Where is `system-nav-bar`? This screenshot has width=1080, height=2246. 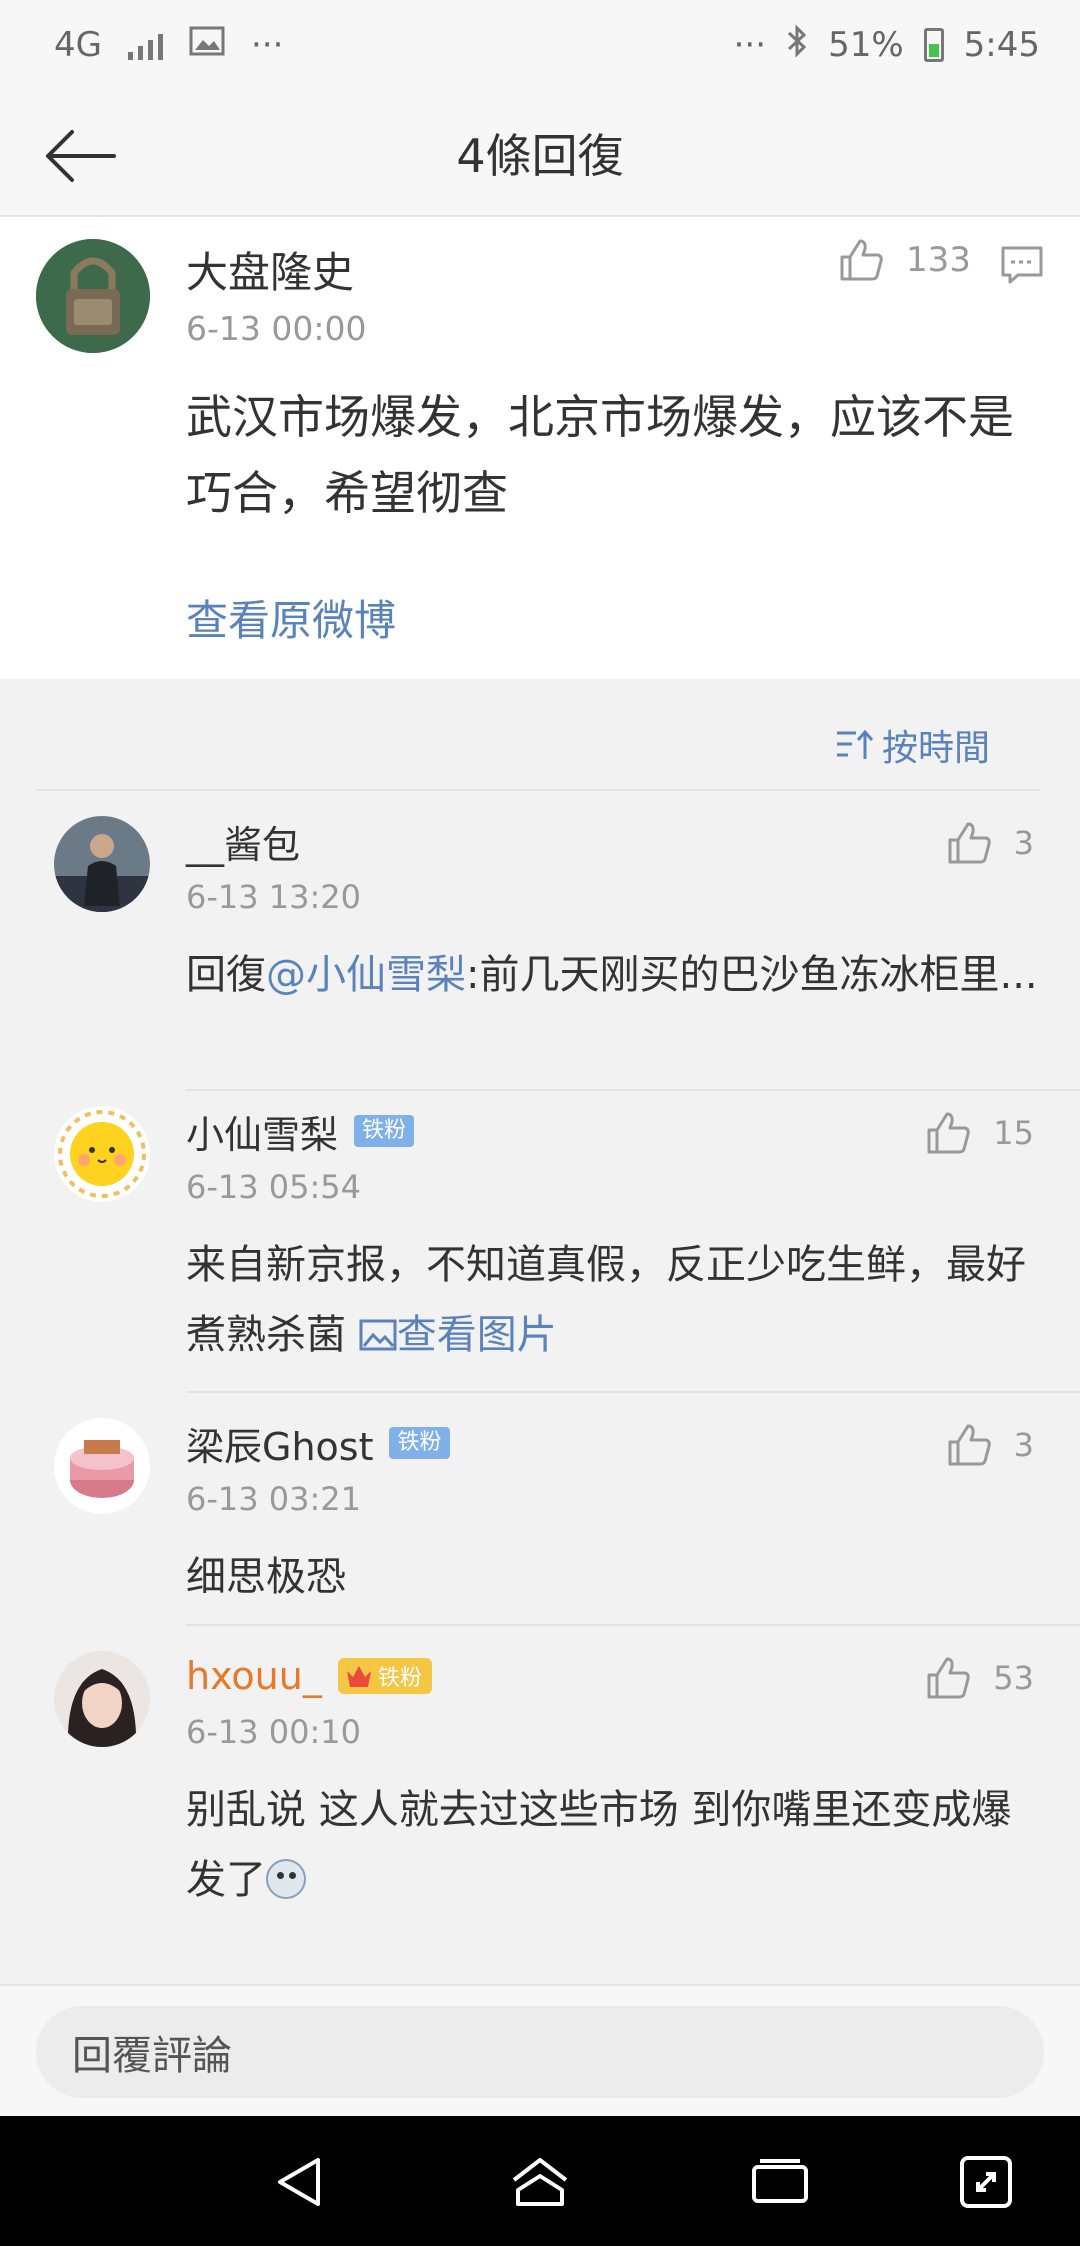 system-nav-bar is located at coordinates (540, 2181).